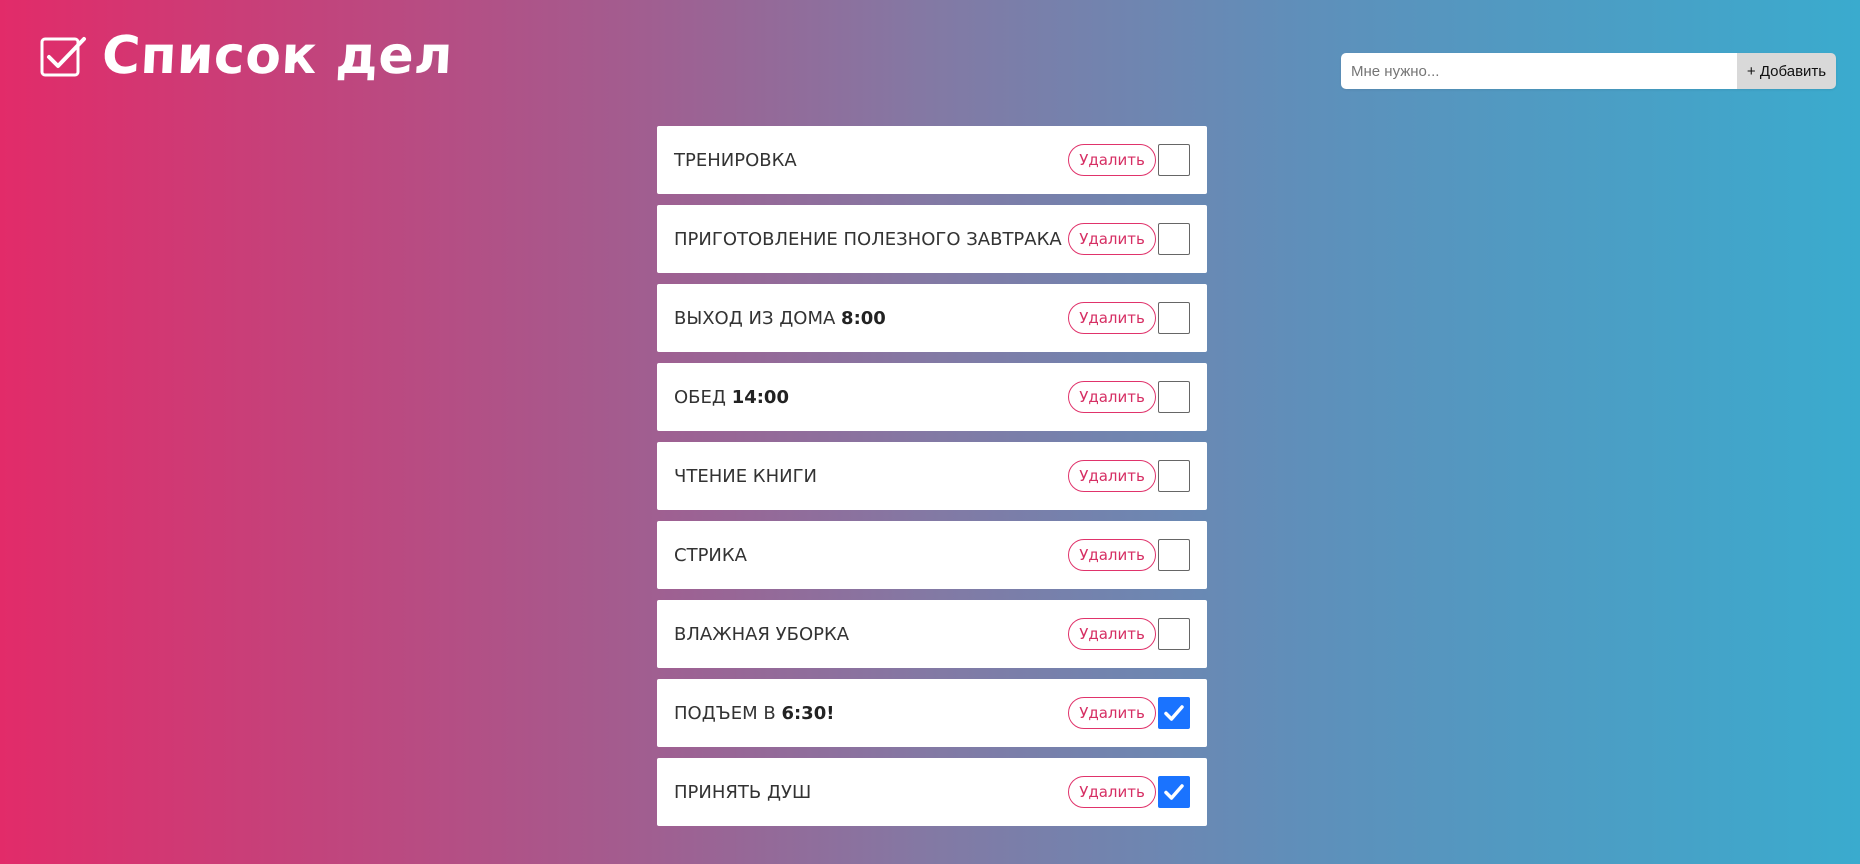 The image size is (1860, 864). What do you see at coordinates (1786, 71) in the screenshot?
I see `add-task-button: + Добавить` at bounding box center [1786, 71].